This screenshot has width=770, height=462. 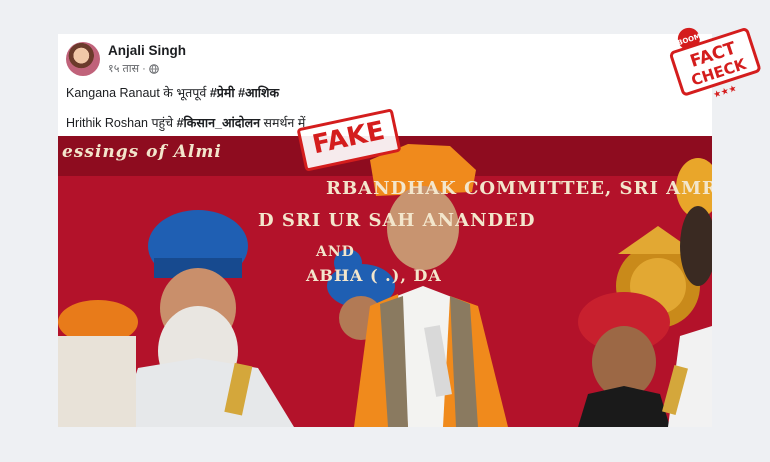 I want to click on banner-line-4: AND, so click(x=335, y=252).